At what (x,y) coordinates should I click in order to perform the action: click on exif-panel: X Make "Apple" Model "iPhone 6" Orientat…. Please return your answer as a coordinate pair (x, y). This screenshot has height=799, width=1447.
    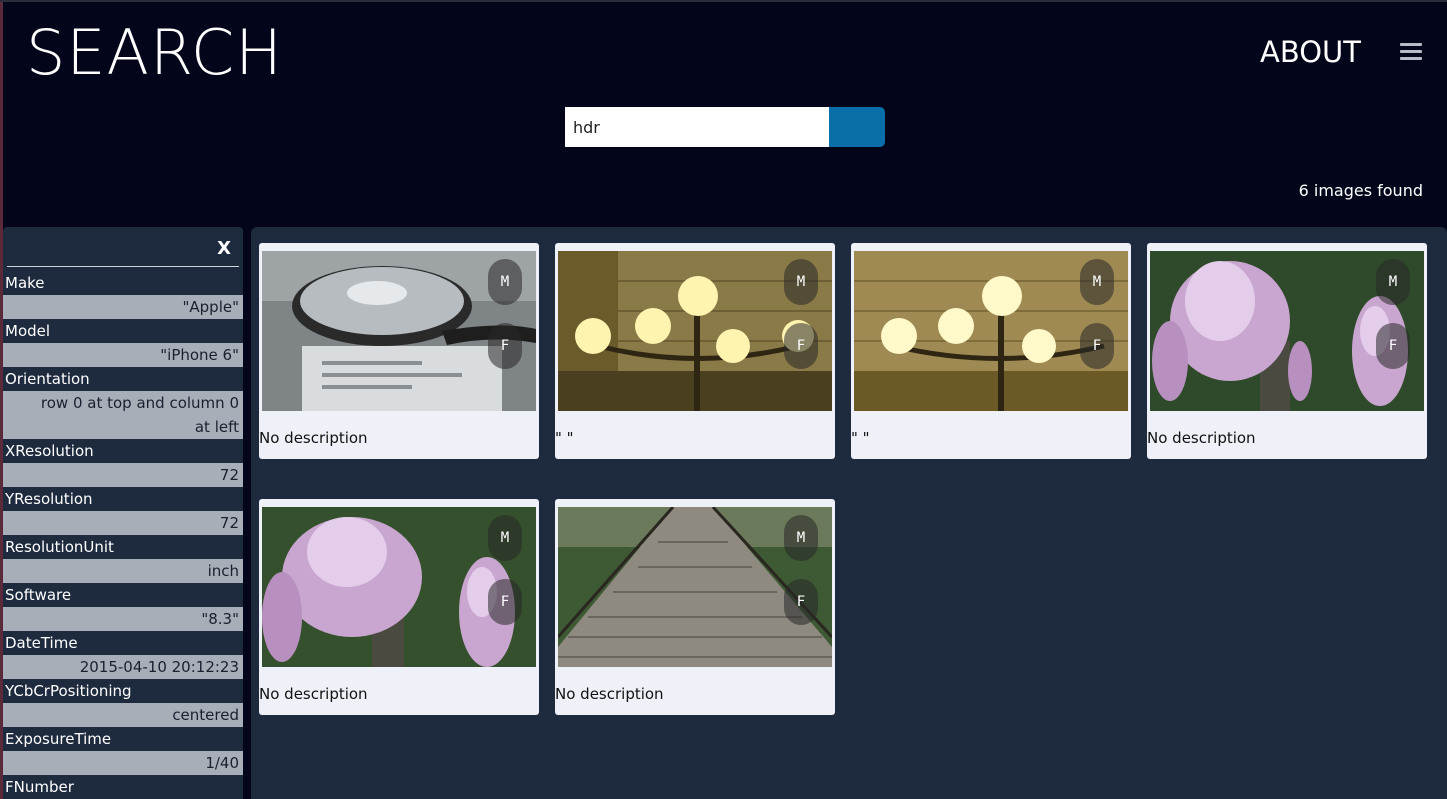
    Looking at the image, I should click on (123, 513).